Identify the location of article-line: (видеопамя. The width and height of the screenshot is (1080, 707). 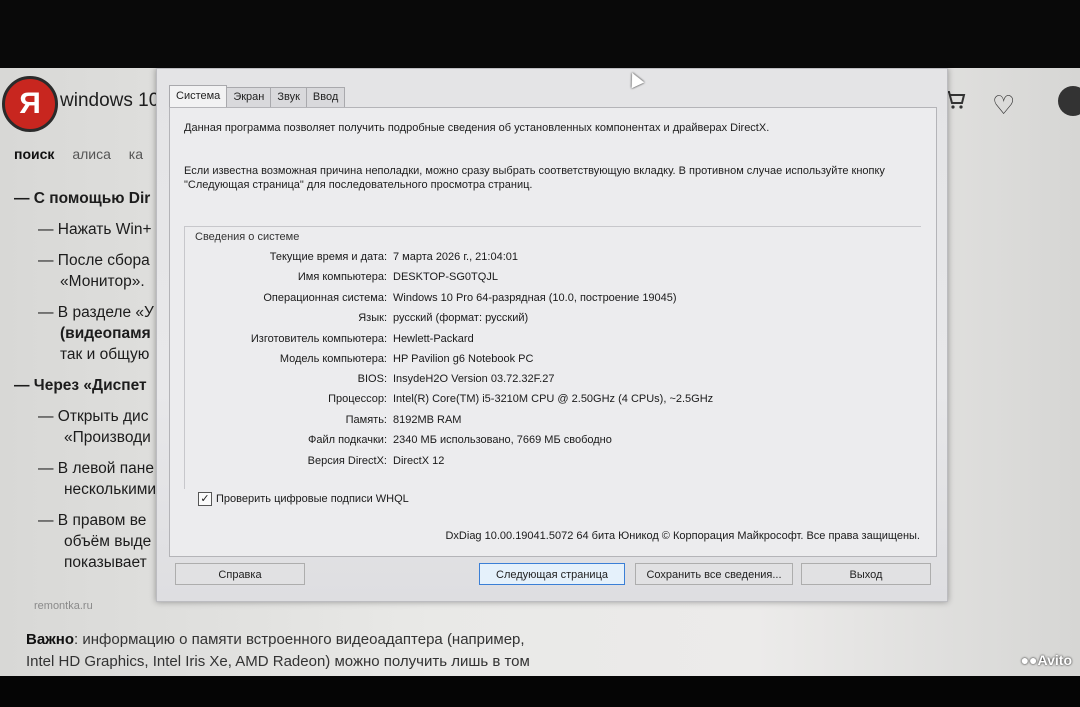
(105, 333).